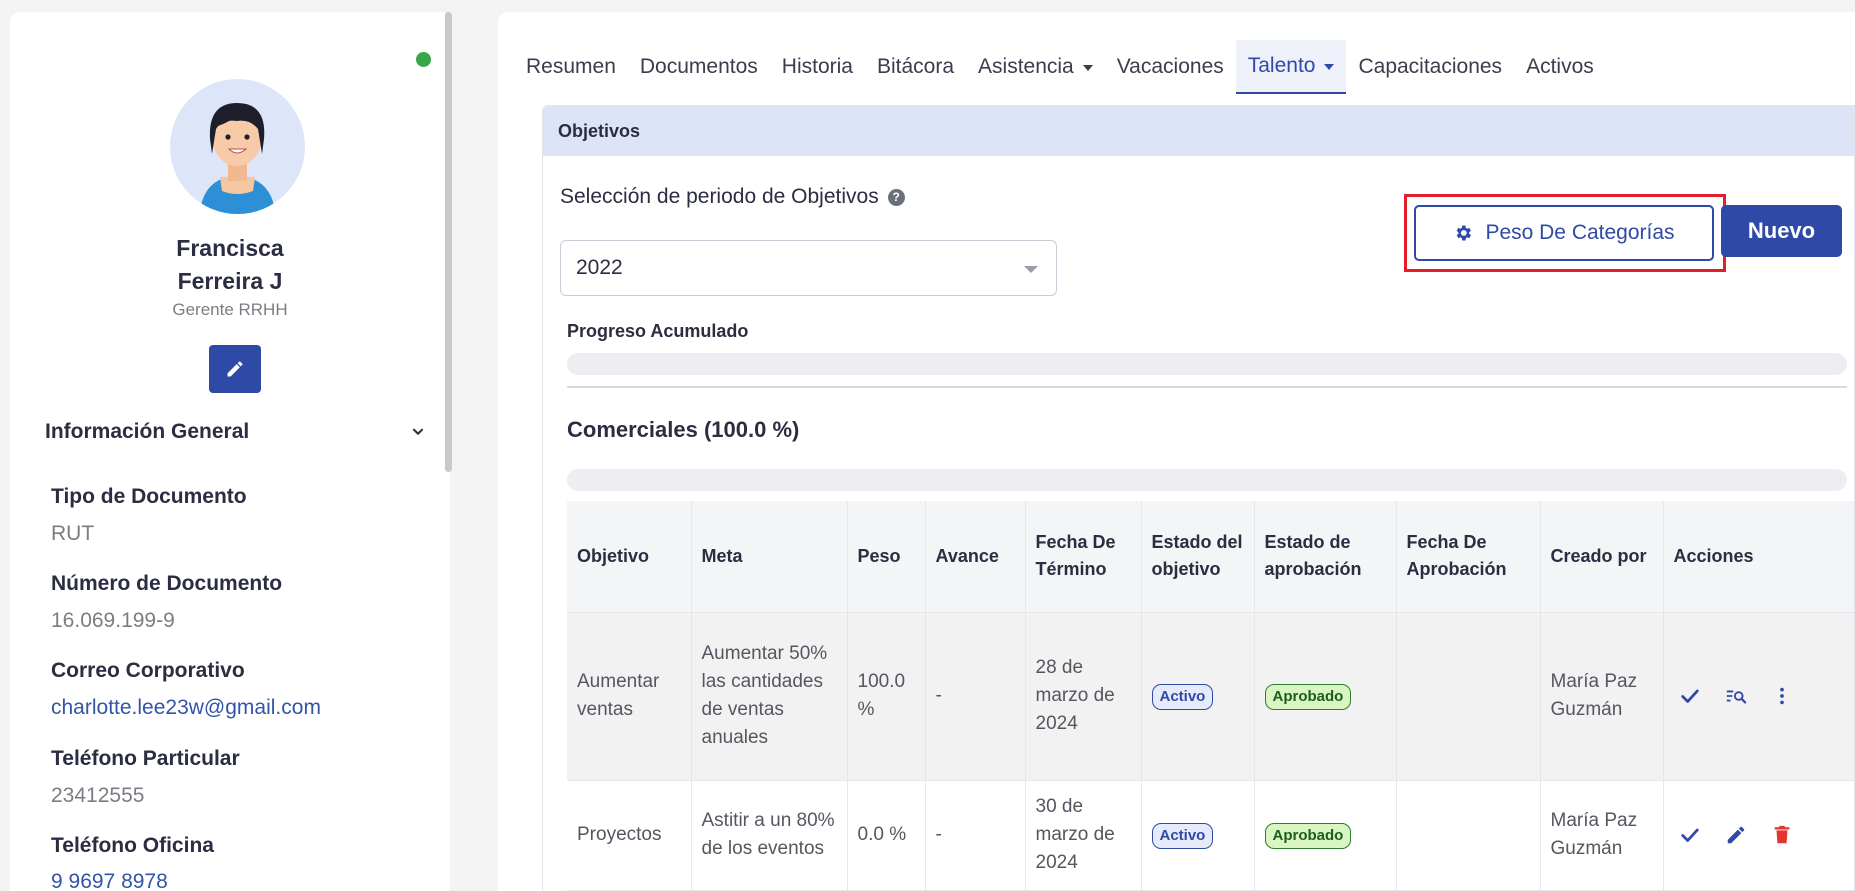  What do you see at coordinates (629, 835) in the screenshot?
I see `cell-objetivo: Proyectos` at bounding box center [629, 835].